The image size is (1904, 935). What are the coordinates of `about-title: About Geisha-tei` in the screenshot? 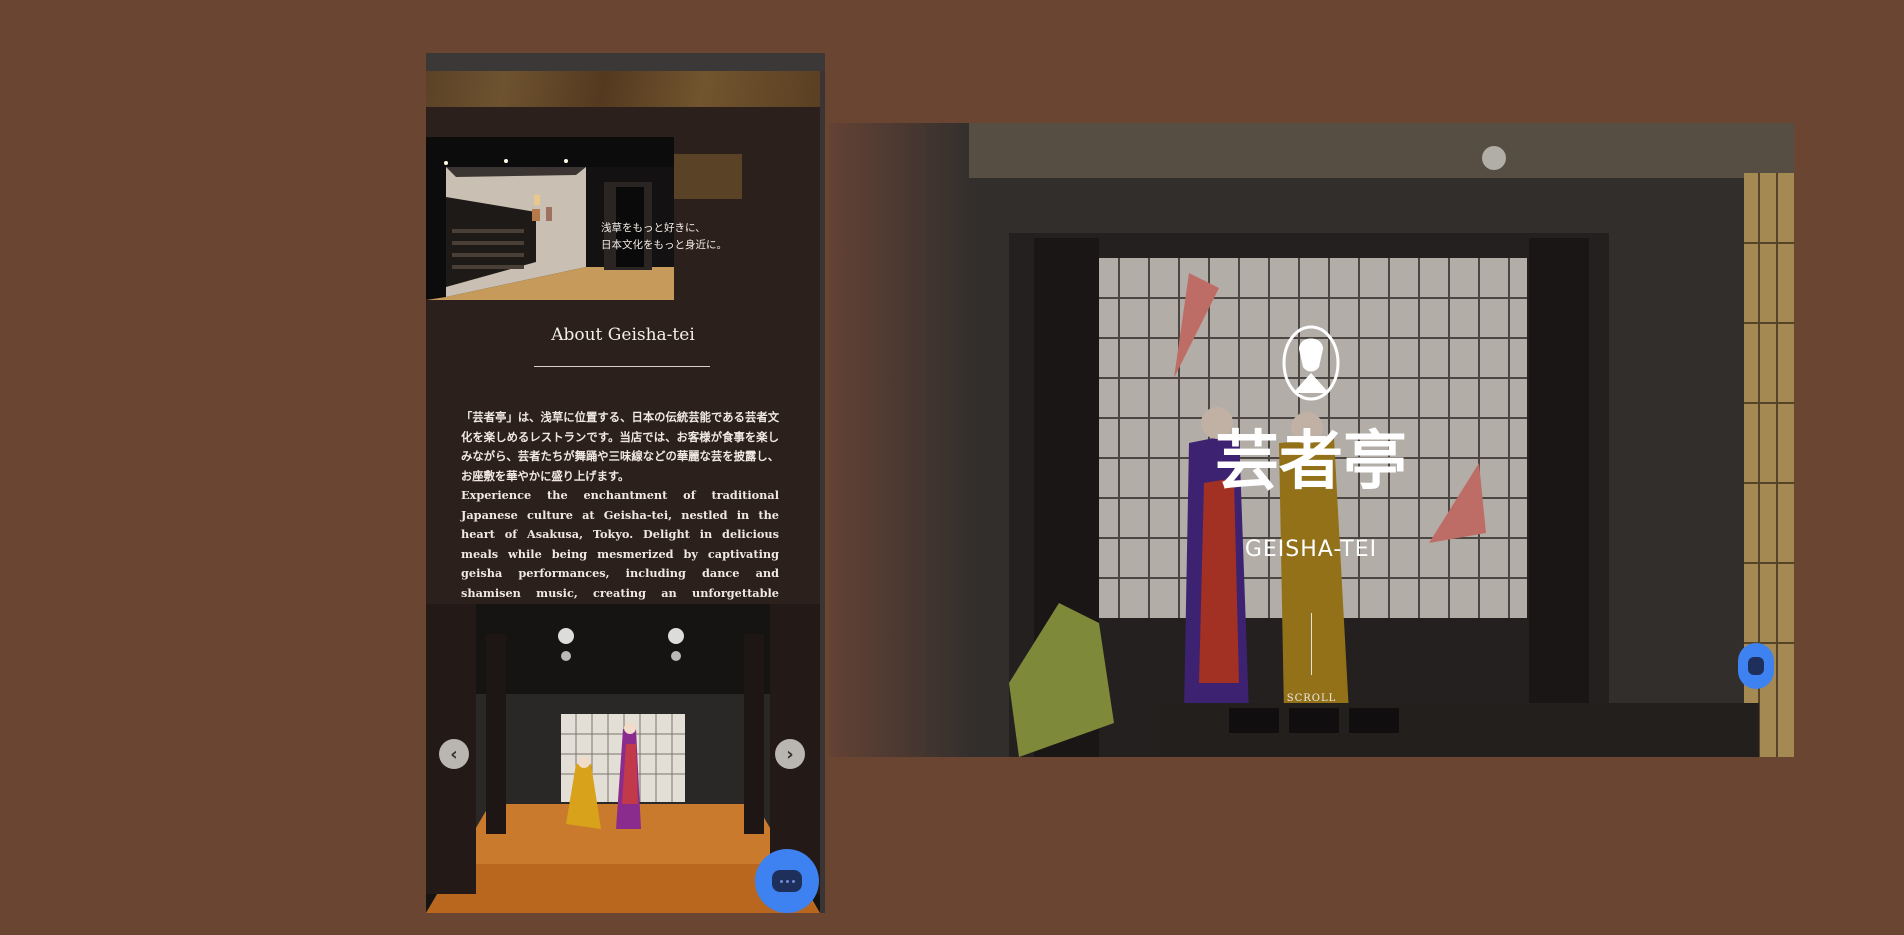 It's located at (623, 335).